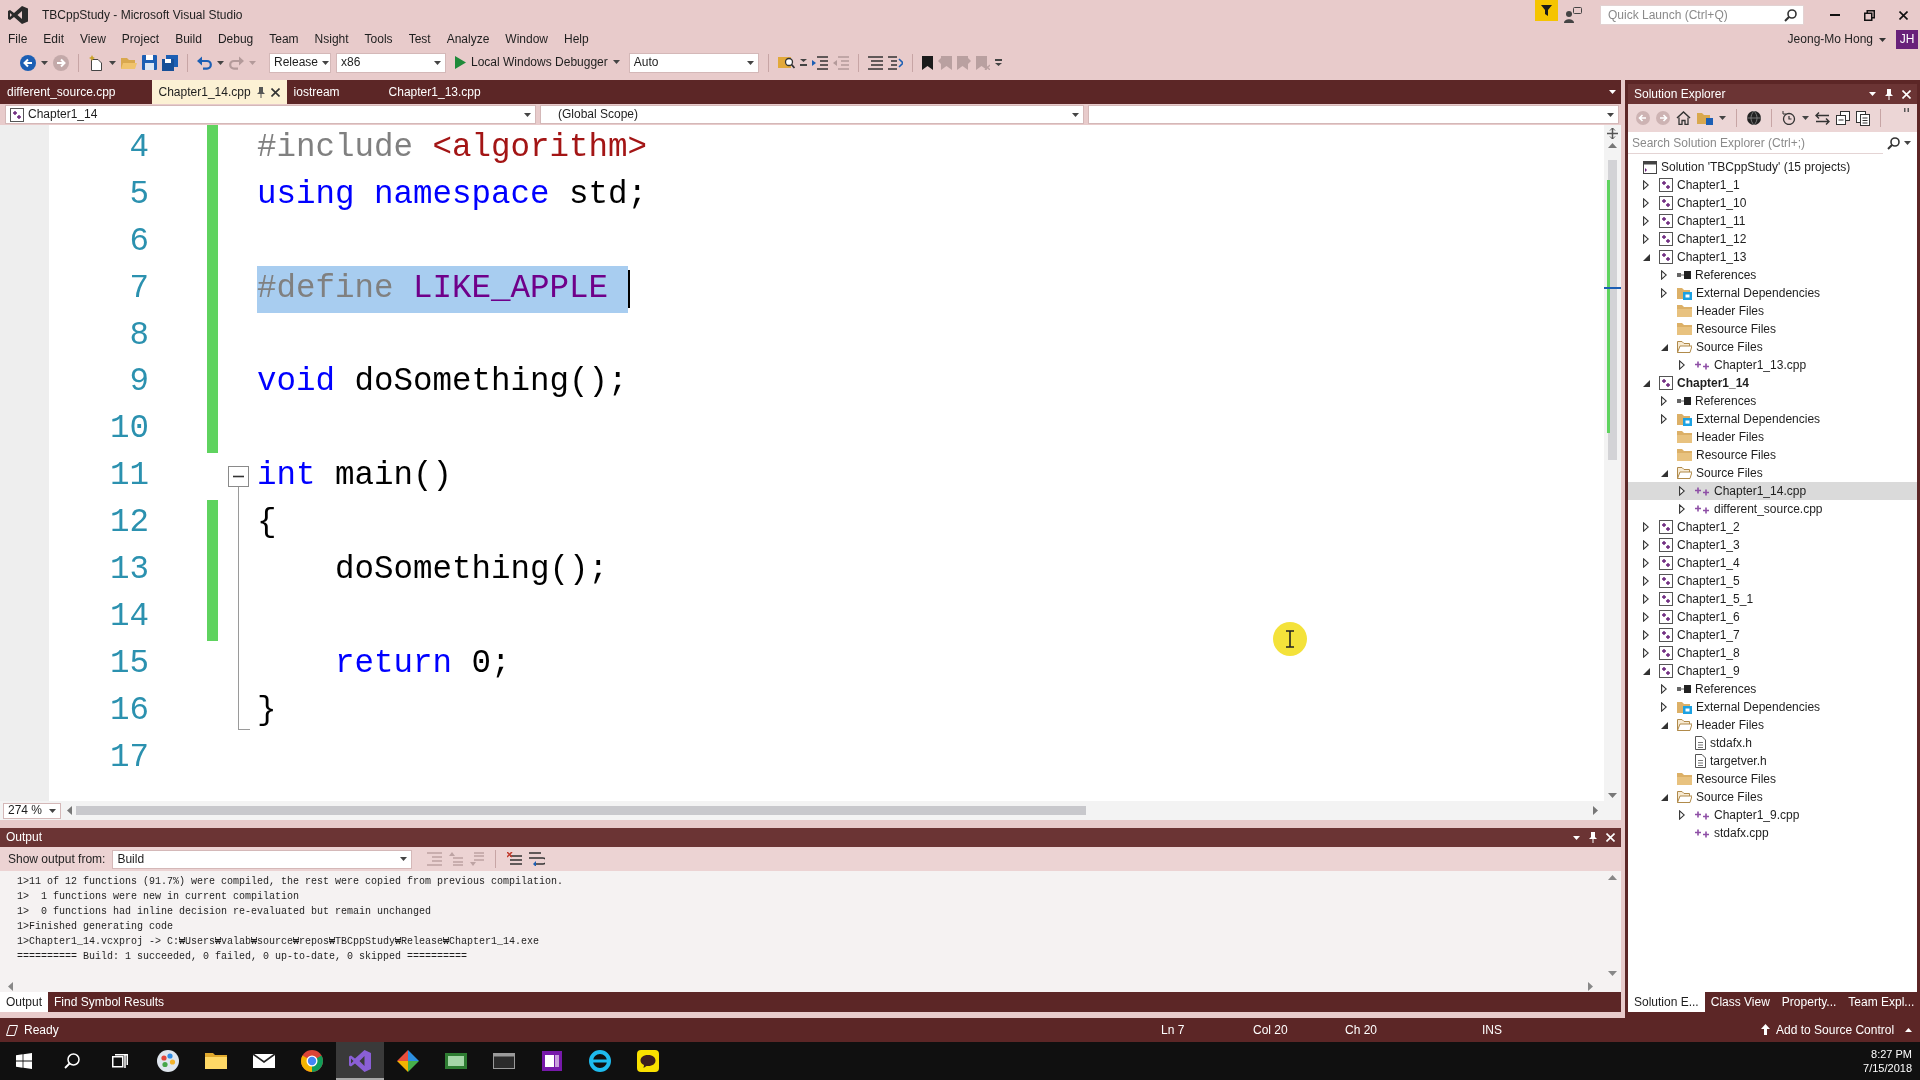  What do you see at coordinates (1830, 39) in the screenshot?
I see `user-name: Jeong-Mo Hong` at bounding box center [1830, 39].